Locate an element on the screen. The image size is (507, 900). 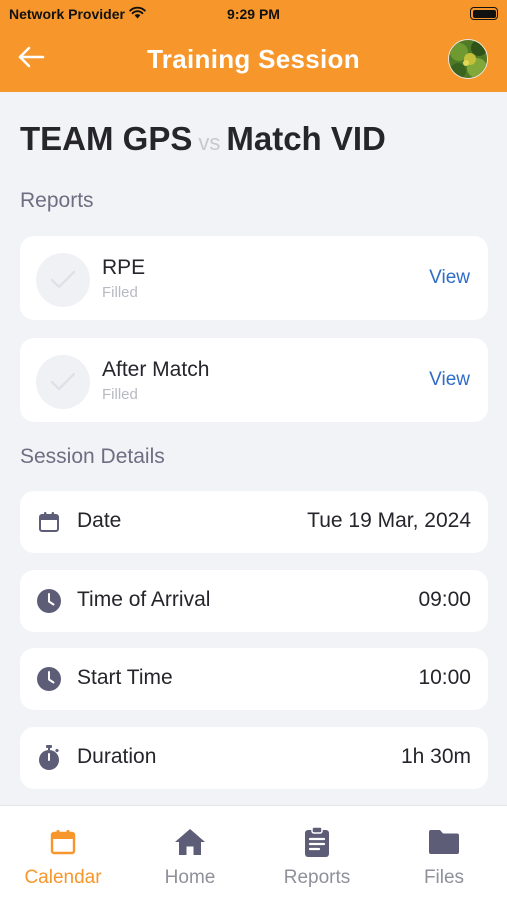
tab-home: Home is located at coordinates (190, 853).